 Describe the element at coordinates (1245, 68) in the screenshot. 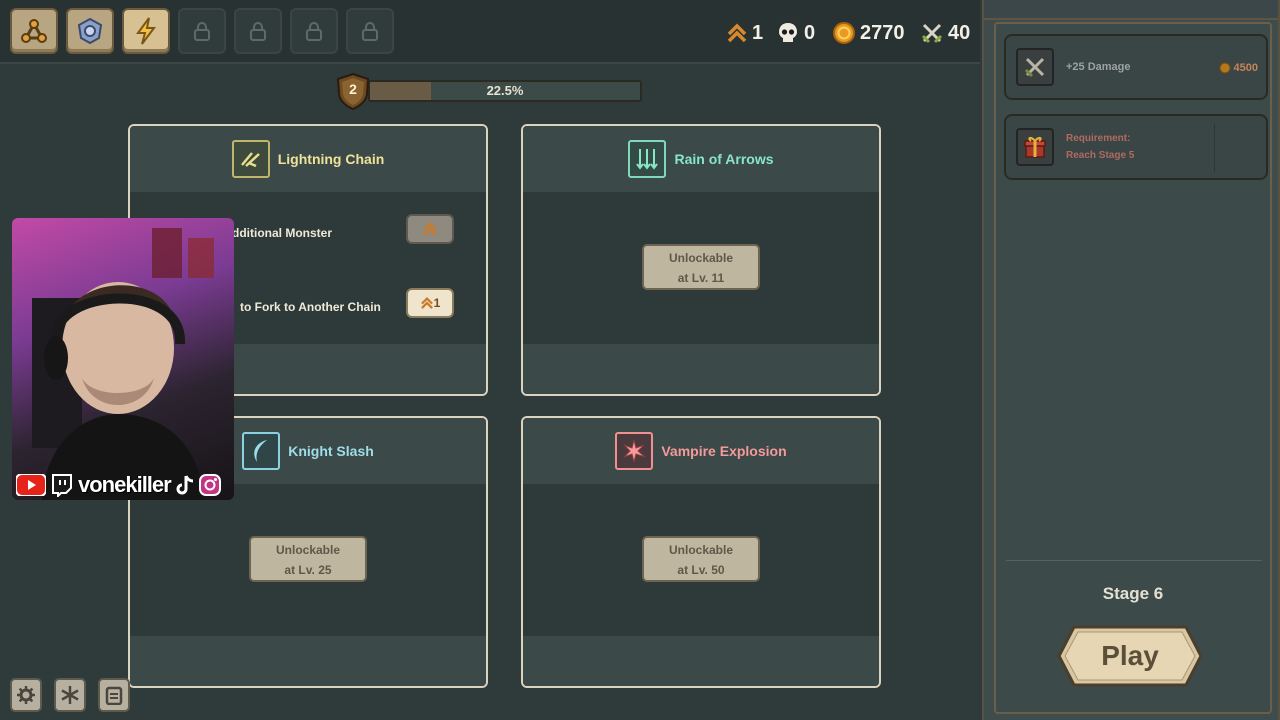

I see `reward-cost-value: 4500` at that location.